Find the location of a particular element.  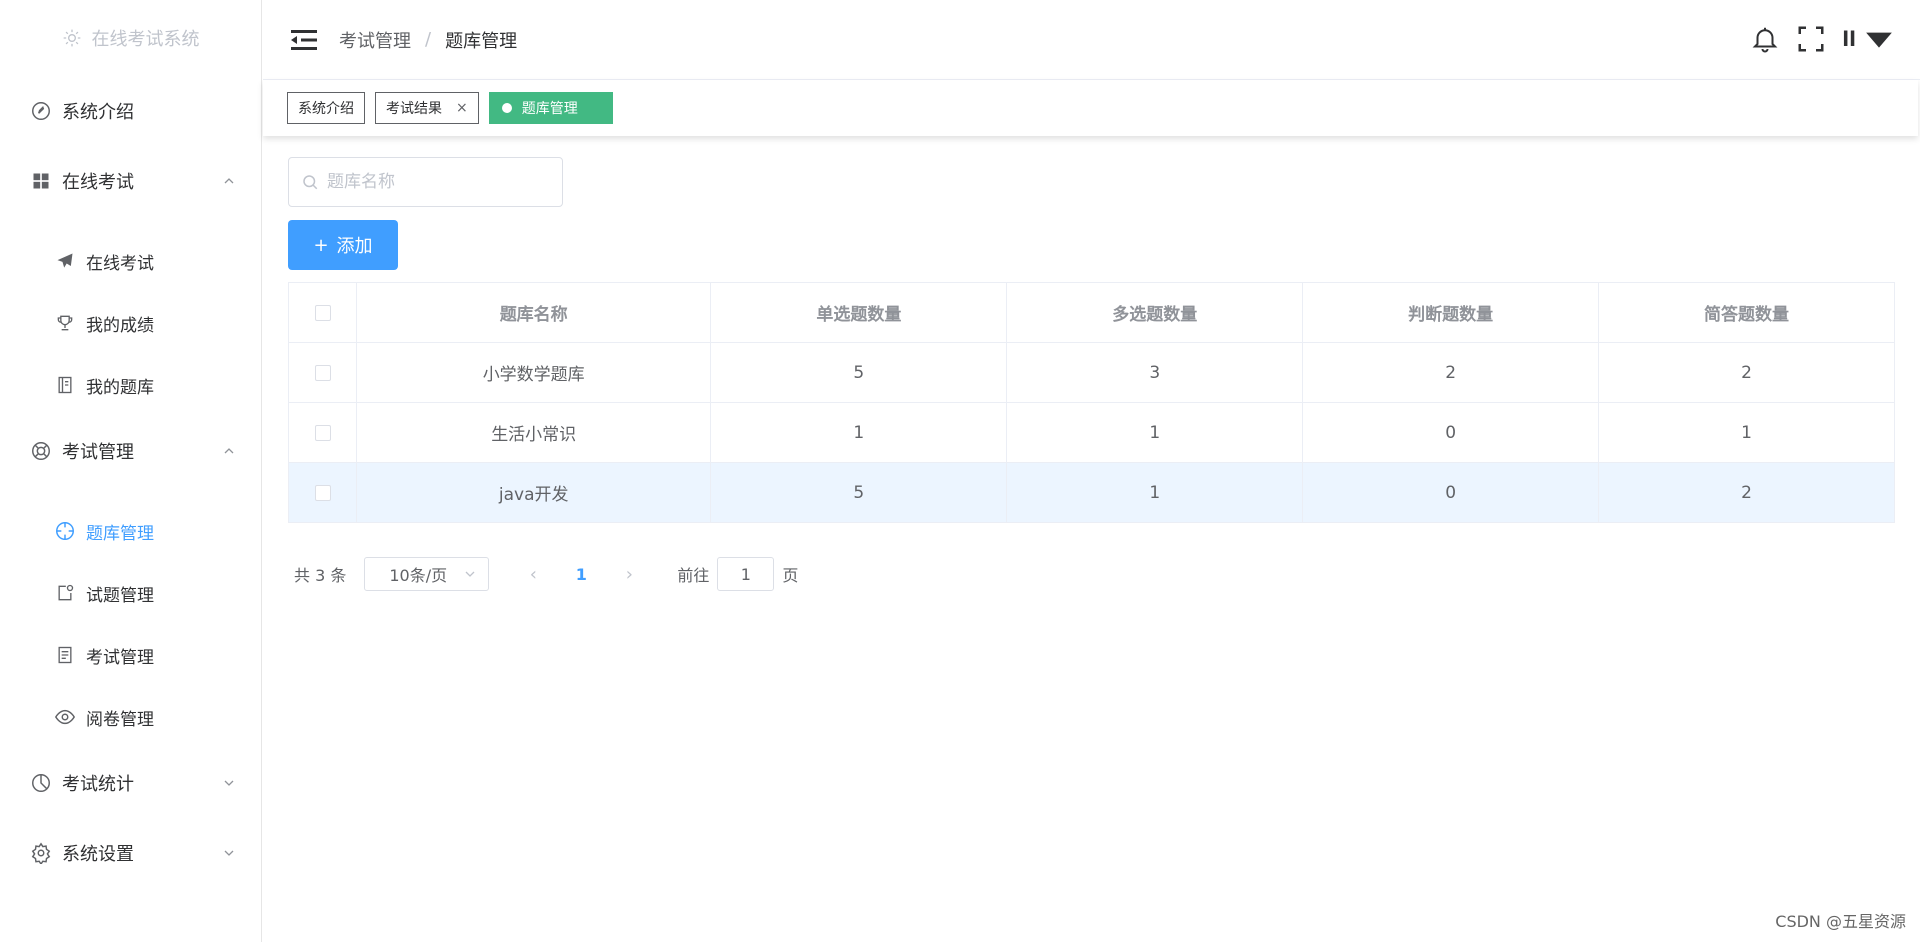

submenu-item-label: 考试管理 is located at coordinates (120, 657).